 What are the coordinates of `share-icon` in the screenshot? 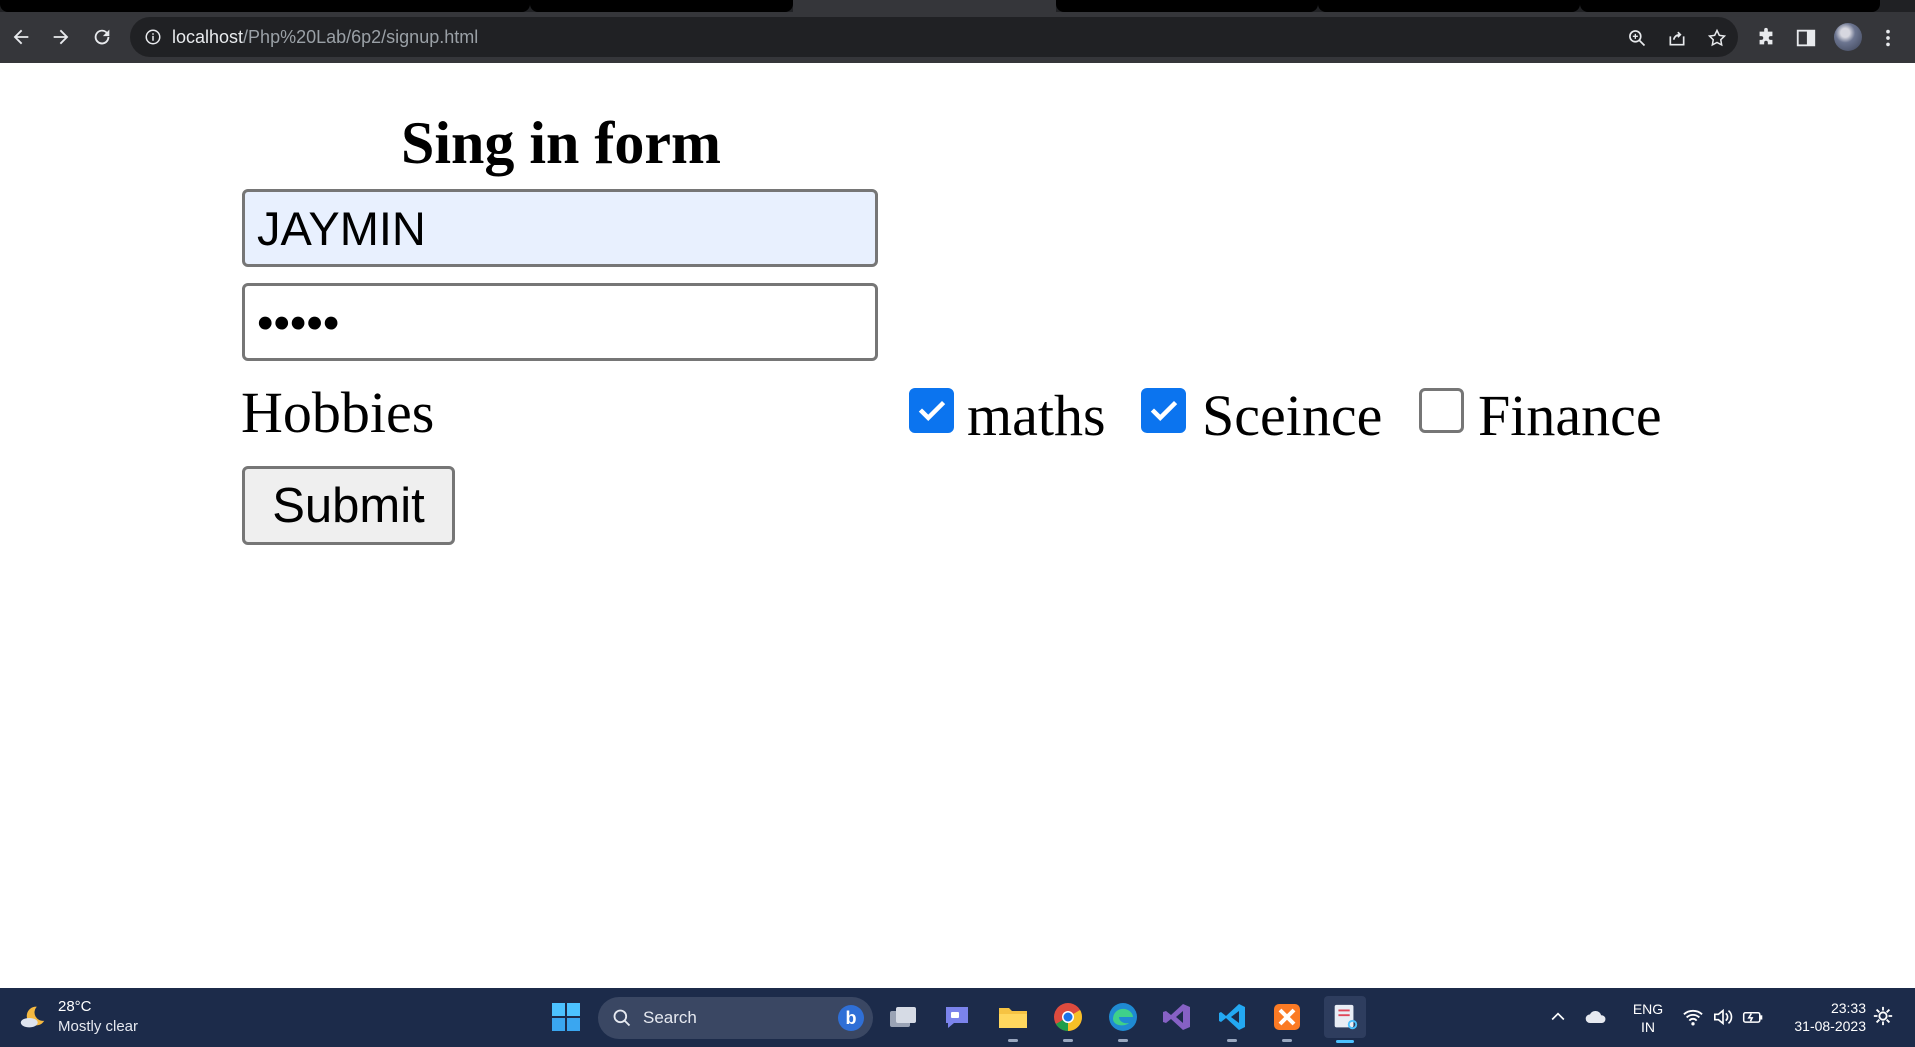 It's located at (1677, 38).